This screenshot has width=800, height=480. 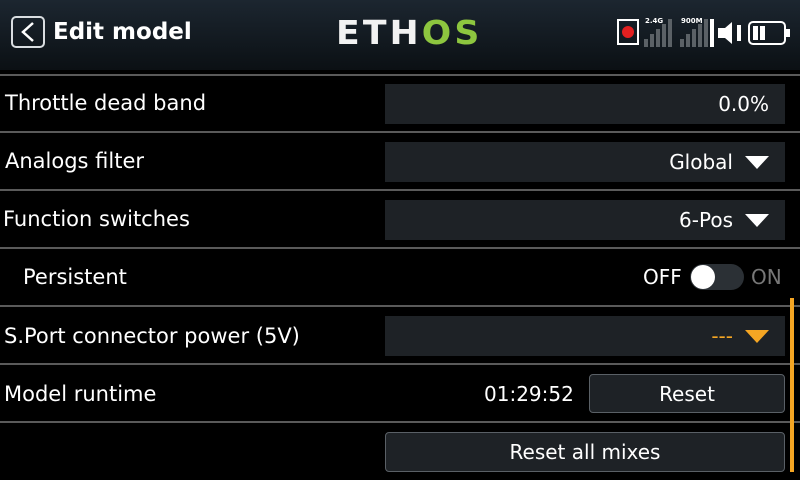 I want to click on toggle-on-label: ON, so click(x=766, y=277).